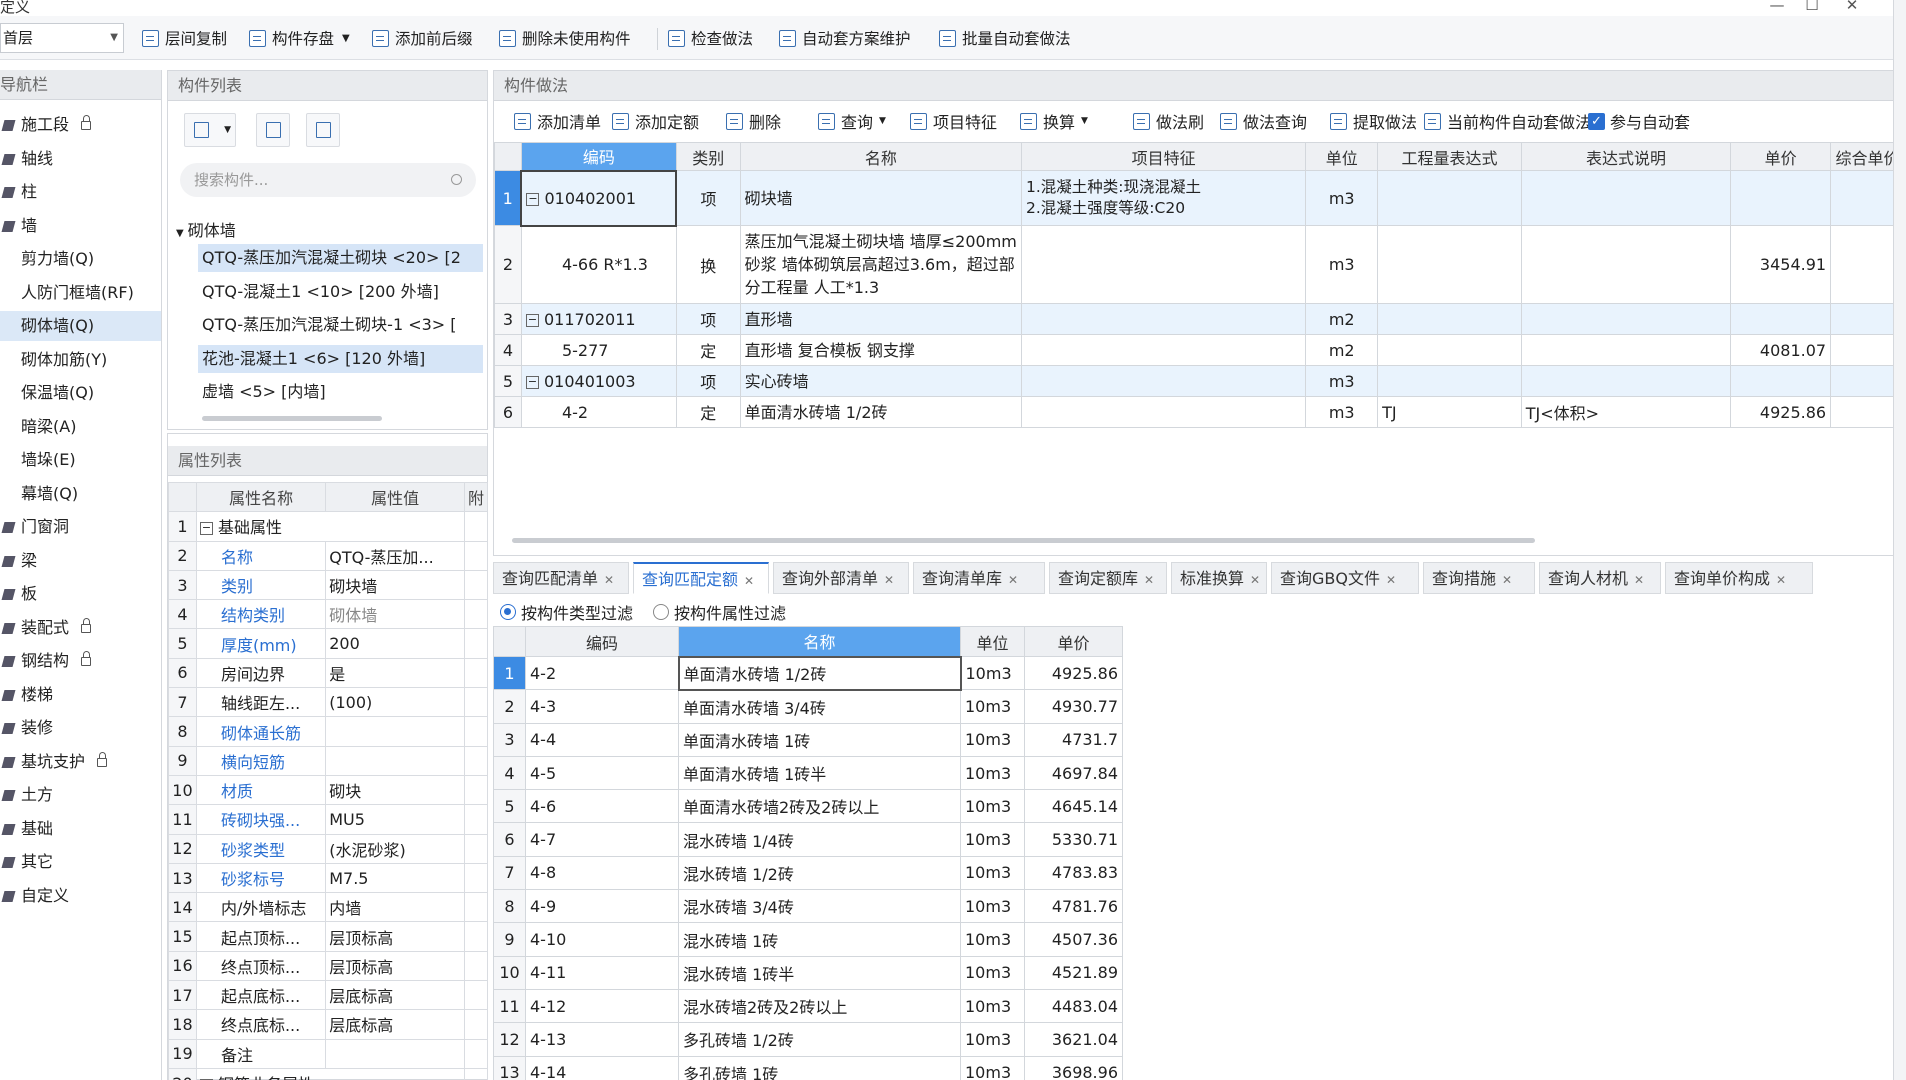  What do you see at coordinates (602, 1039) in the screenshot?
I see `quota-code: 4-13` at bounding box center [602, 1039].